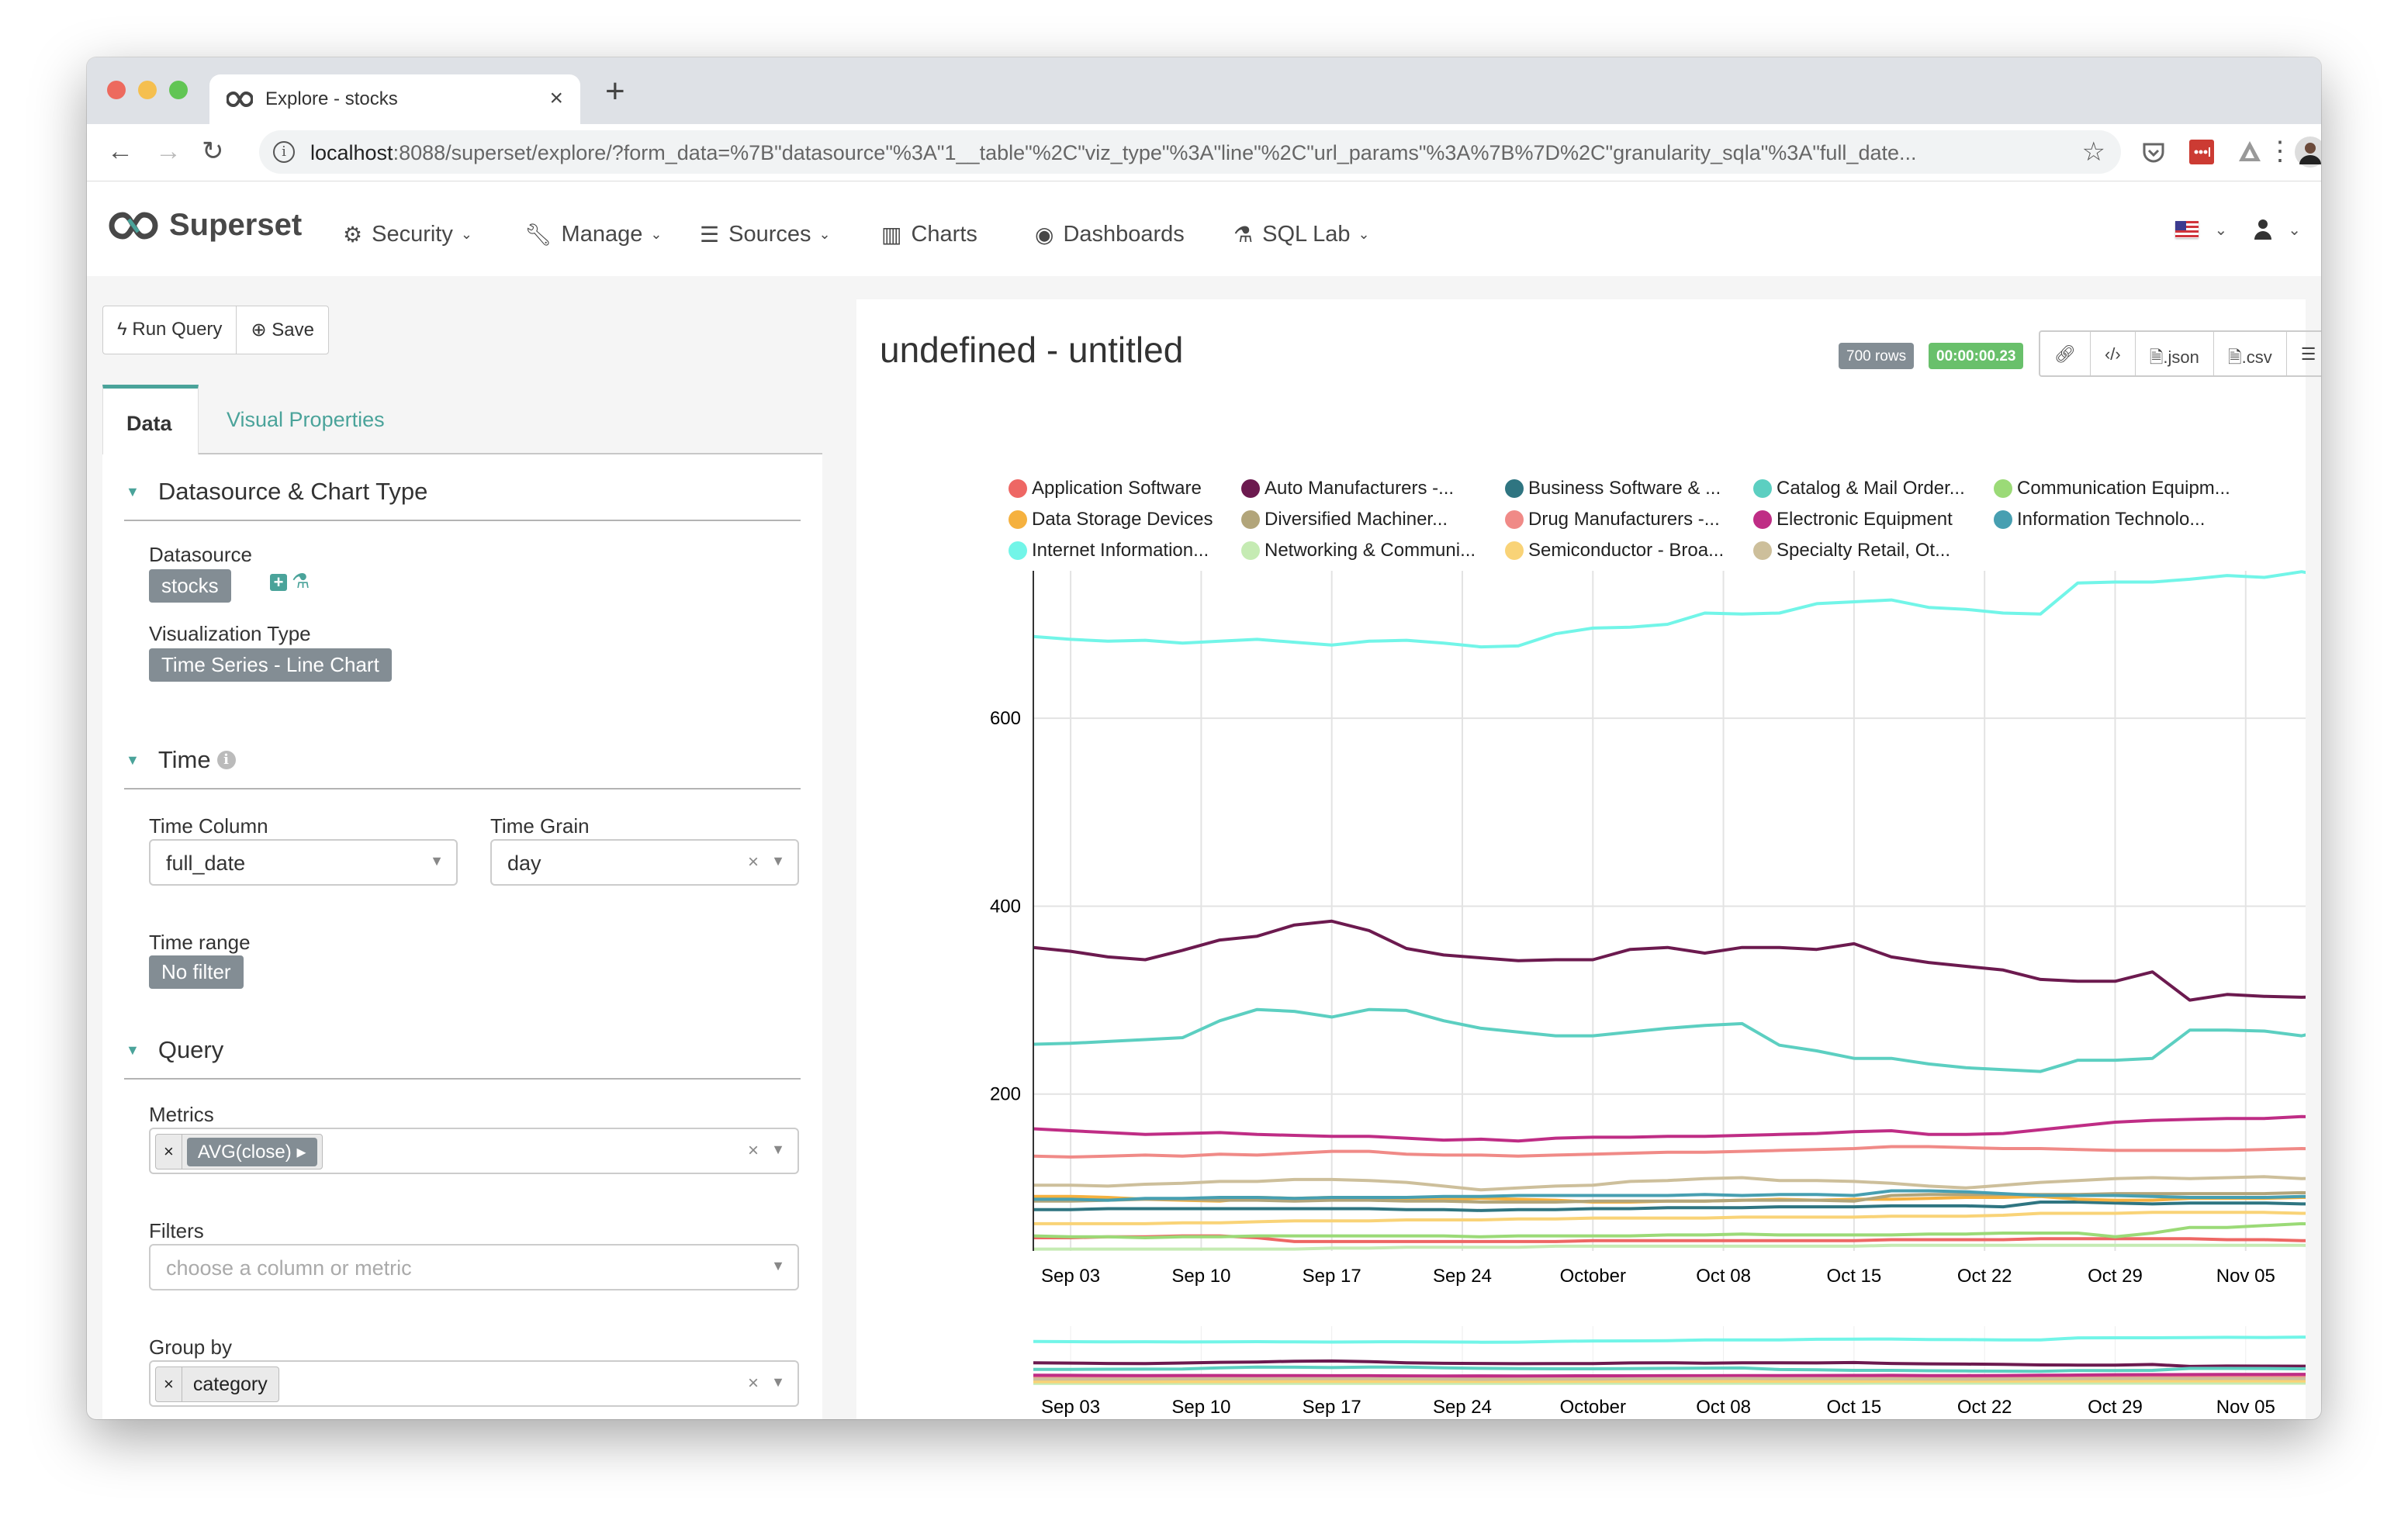 The height and width of the screenshot is (1534, 2408). What do you see at coordinates (1306, 234) in the screenshot?
I see `nav-sql-lab-label: SQL Lab` at bounding box center [1306, 234].